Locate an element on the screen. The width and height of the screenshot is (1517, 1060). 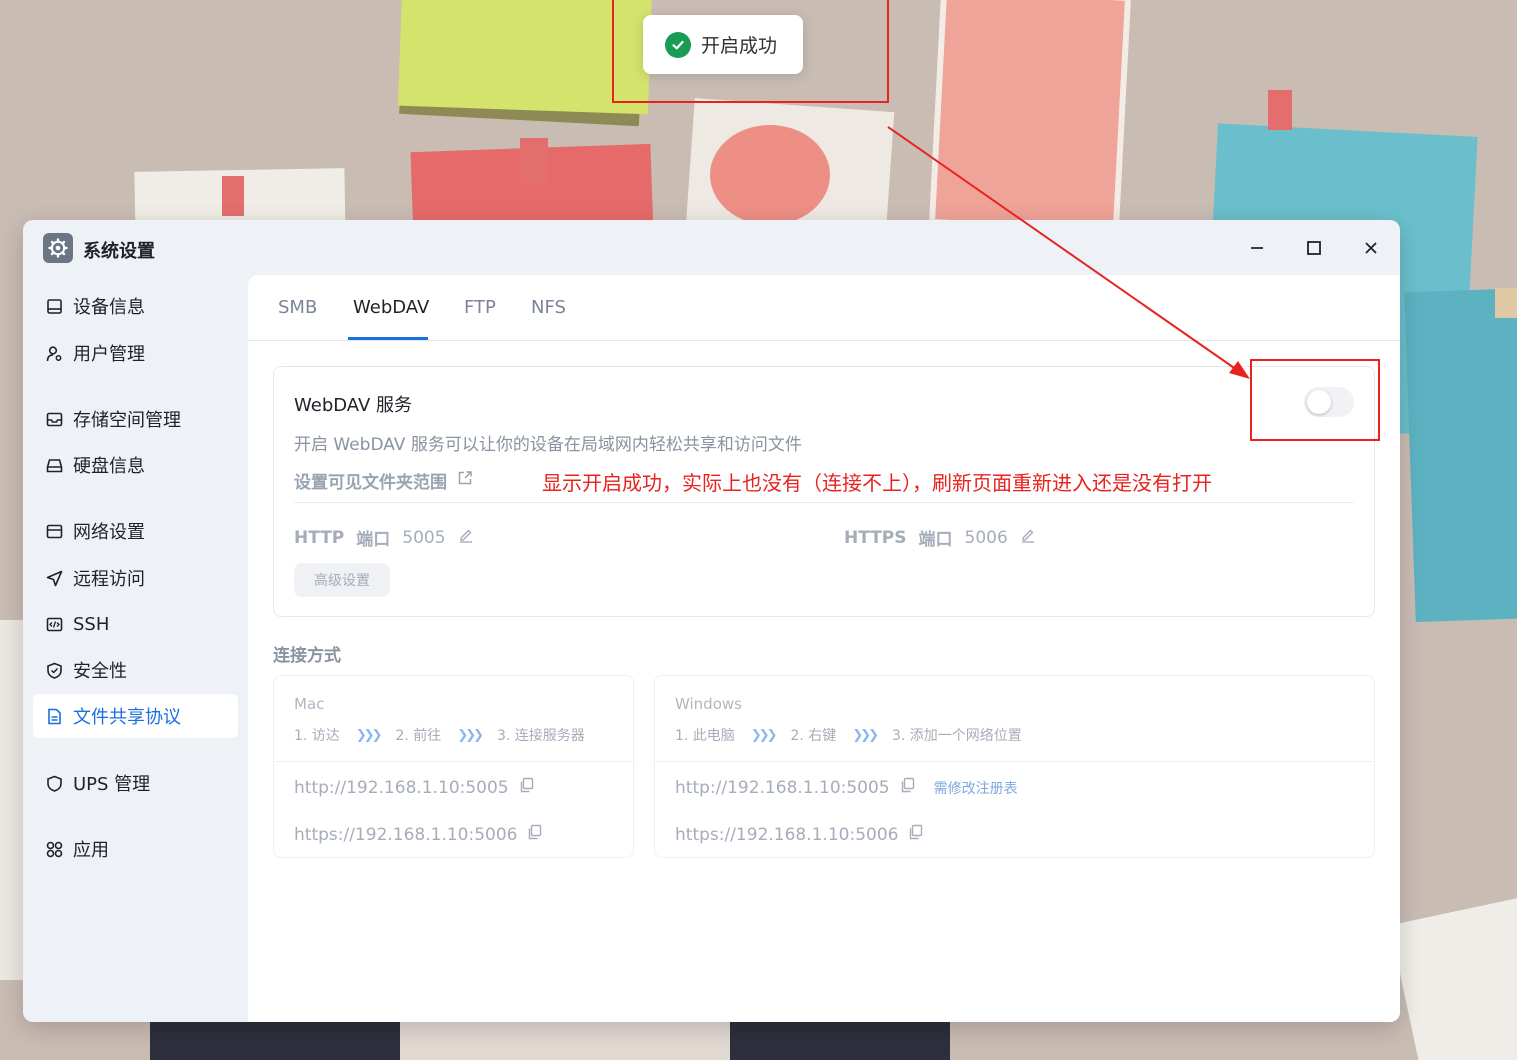
sidebar-item-security: 安全性 is located at coordinates (135, 670).